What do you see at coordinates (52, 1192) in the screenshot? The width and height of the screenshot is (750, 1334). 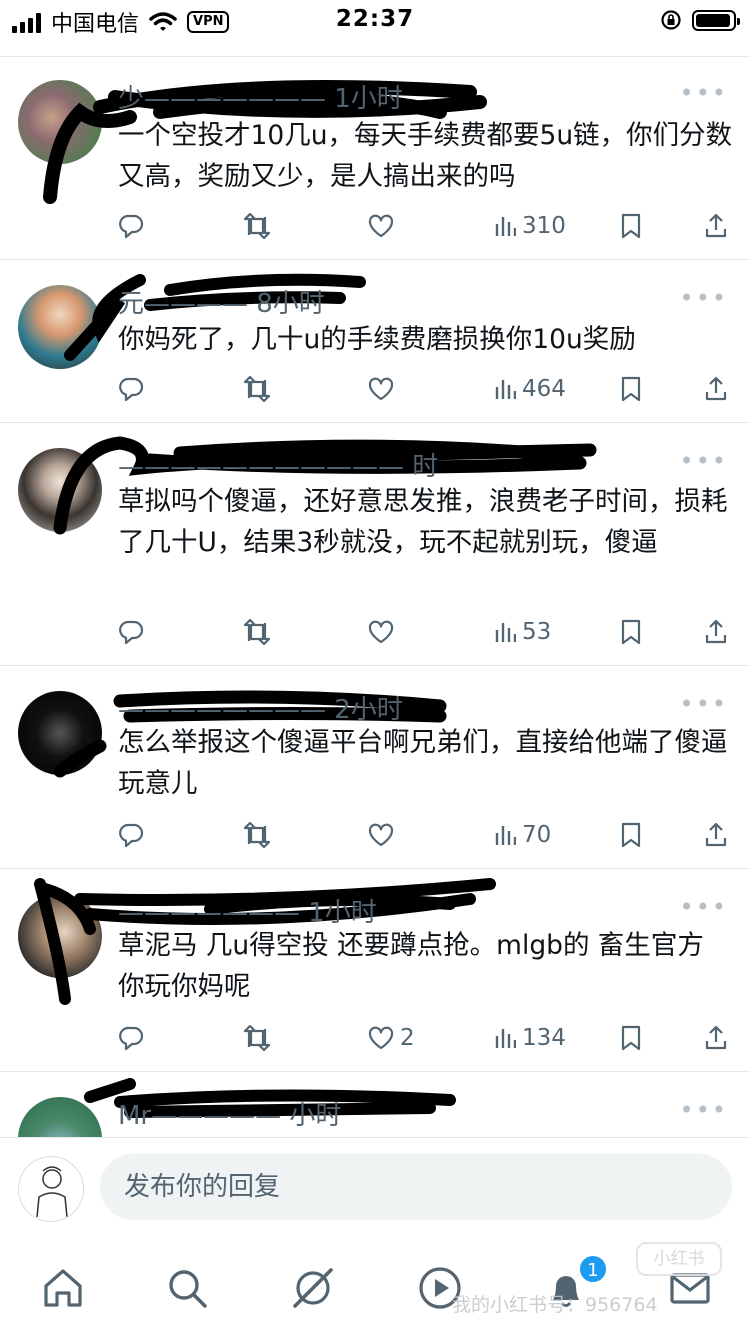 I see `user-avatar-icon` at bounding box center [52, 1192].